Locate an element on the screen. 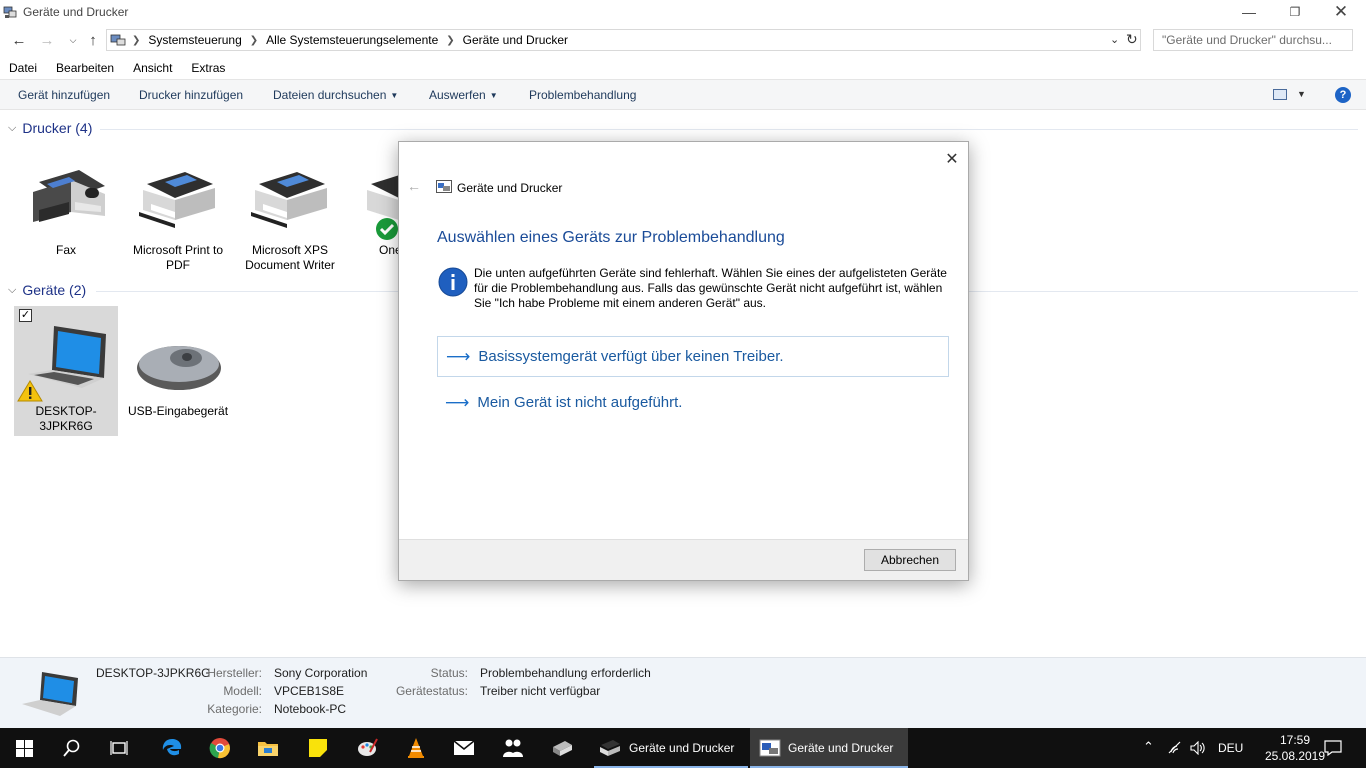 The height and width of the screenshot is (768, 1366). arrow-left-icon: ← is located at coordinates (19, 40).